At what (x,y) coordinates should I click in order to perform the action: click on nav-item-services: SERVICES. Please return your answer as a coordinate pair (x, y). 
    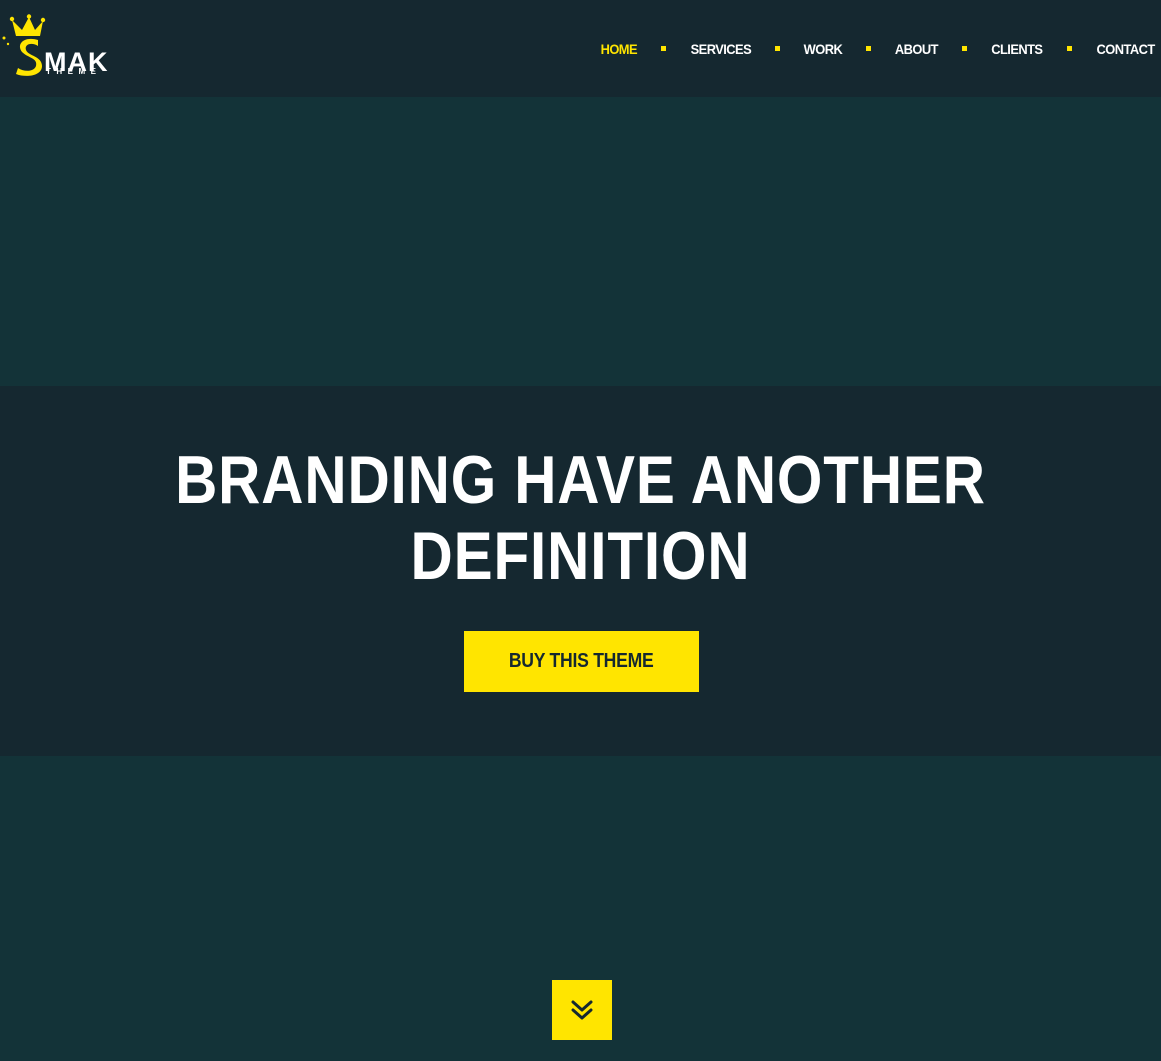
    Looking at the image, I should click on (720, 49).